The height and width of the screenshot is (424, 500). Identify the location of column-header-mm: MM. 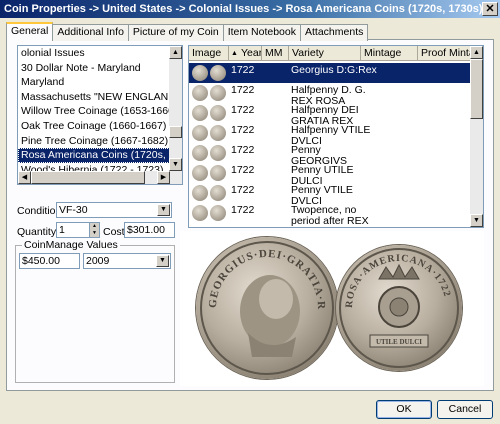
(275, 53).